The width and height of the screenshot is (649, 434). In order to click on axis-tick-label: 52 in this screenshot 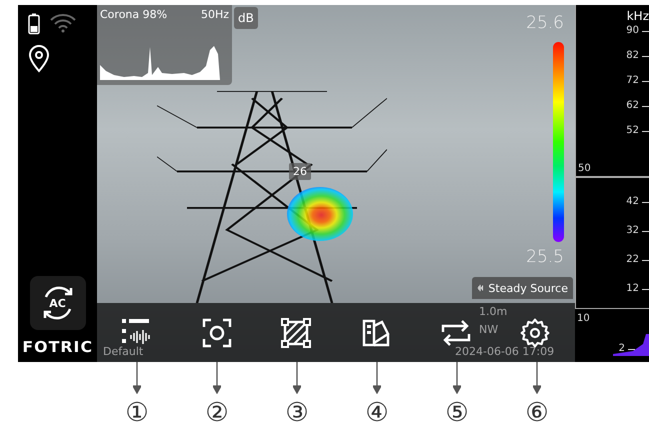, I will do `click(637, 130)`.